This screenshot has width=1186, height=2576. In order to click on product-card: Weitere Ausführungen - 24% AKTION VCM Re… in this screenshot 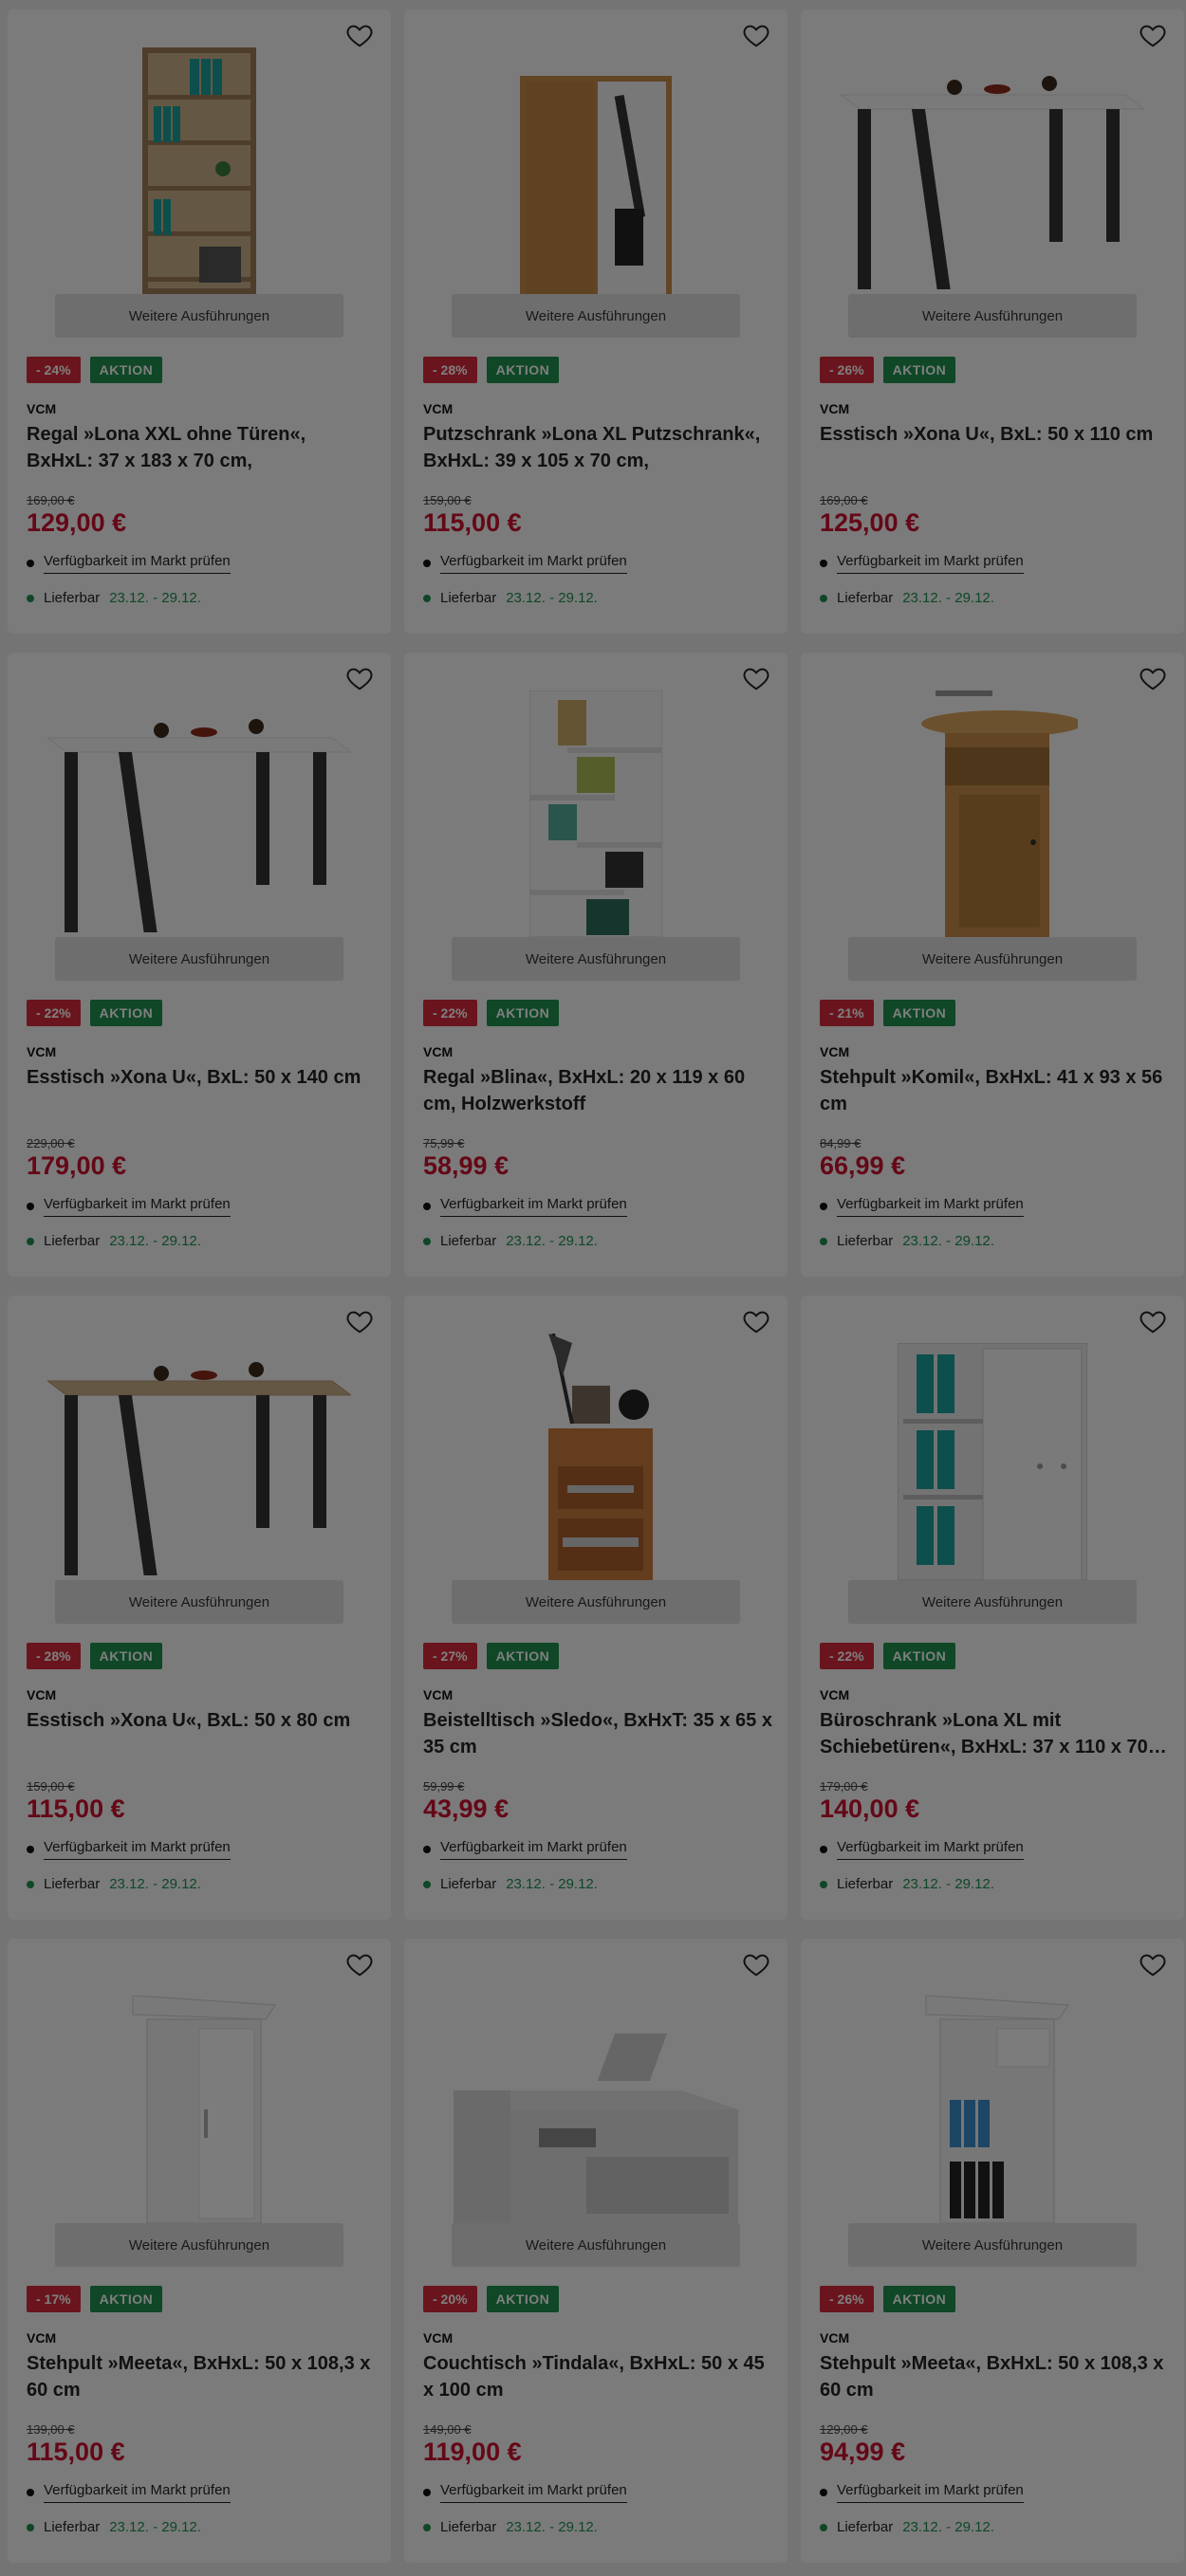, I will do `click(199, 321)`.